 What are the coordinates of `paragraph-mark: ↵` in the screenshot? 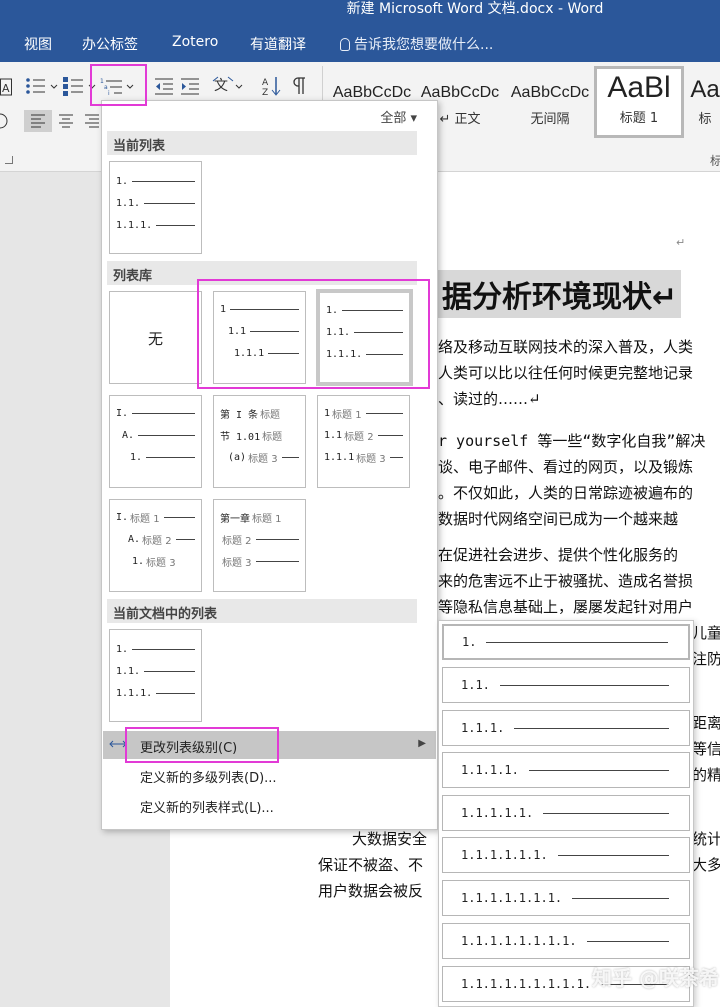 It's located at (681, 242).